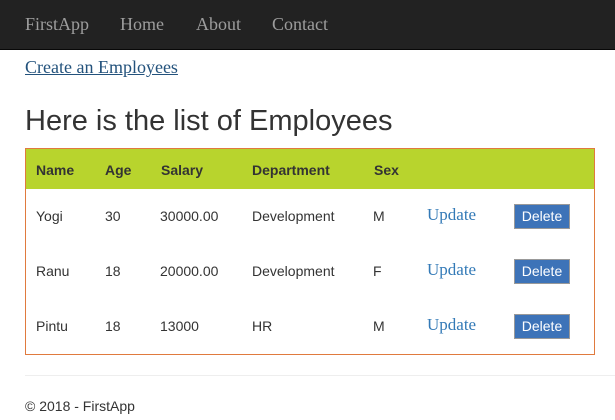 The height and width of the screenshot is (420, 615). I want to click on cell-salary: 13000, so click(179, 326).